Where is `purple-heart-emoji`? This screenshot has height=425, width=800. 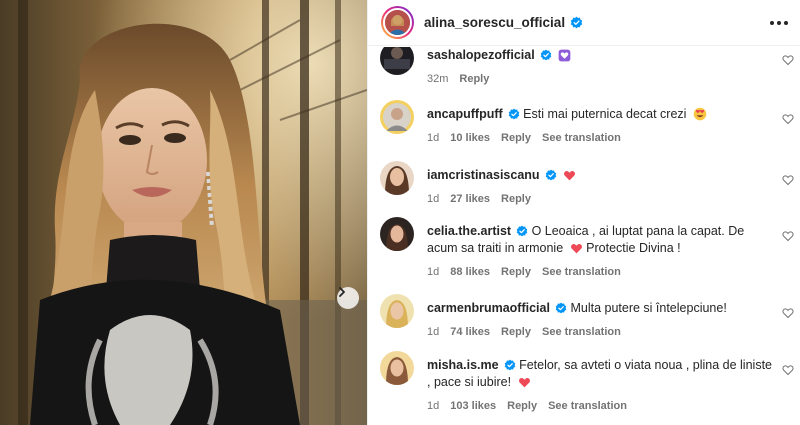 purple-heart-emoji is located at coordinates (564, 55).